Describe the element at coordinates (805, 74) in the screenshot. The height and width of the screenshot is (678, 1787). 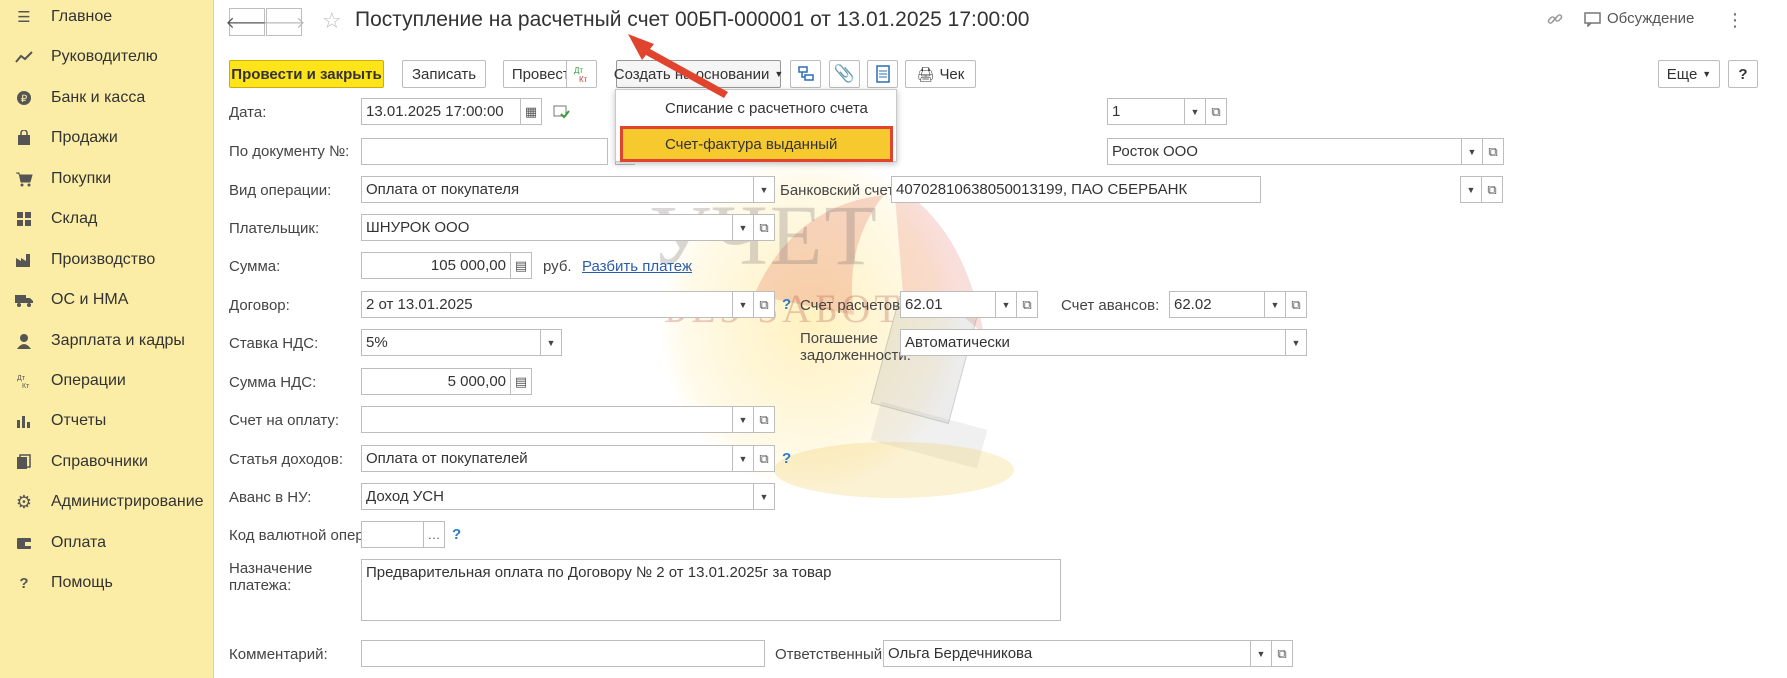
I see `structure-button` at that location.